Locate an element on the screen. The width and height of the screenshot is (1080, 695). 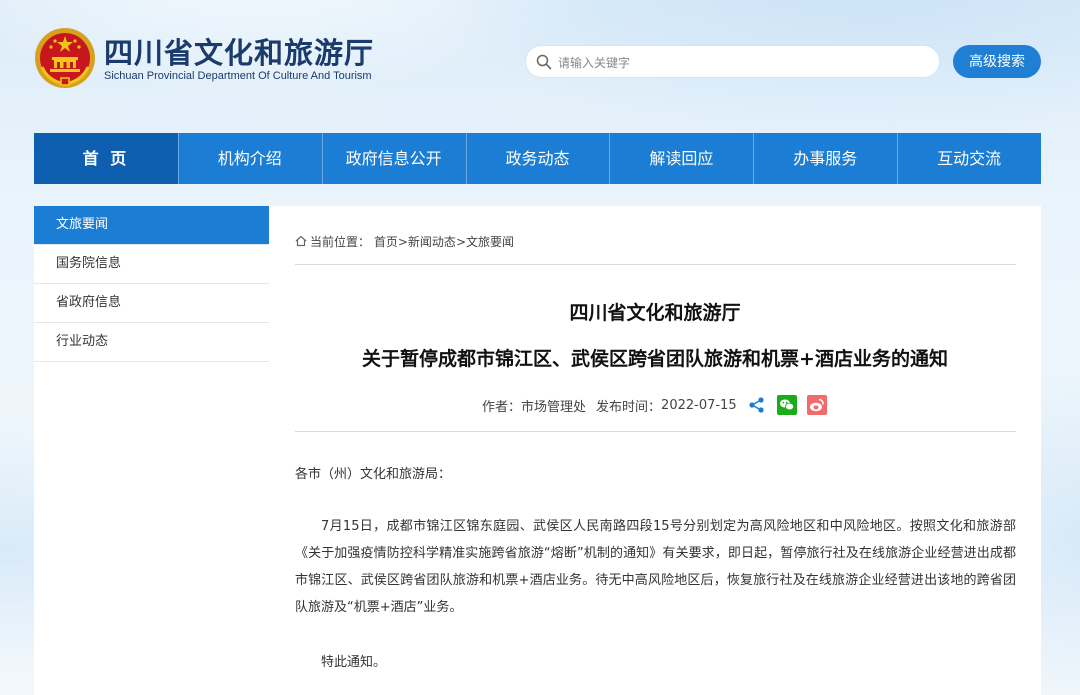
nav-item-services: 办事服务 is located at coordinates (825, 158).